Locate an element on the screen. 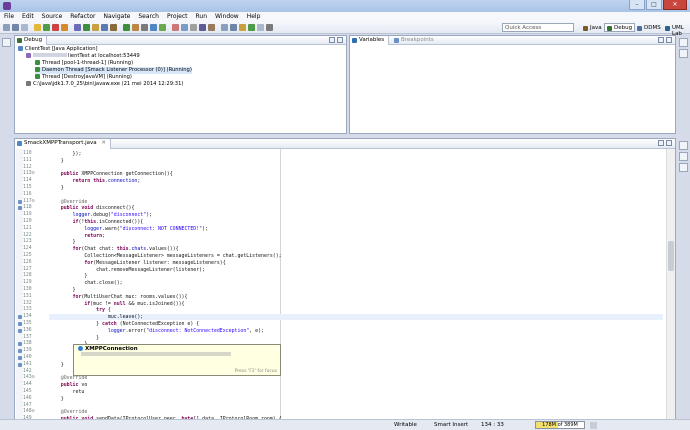 The width and height of the screenshot is (690, 430). step-into-icon is located at coordinates (126, 27).